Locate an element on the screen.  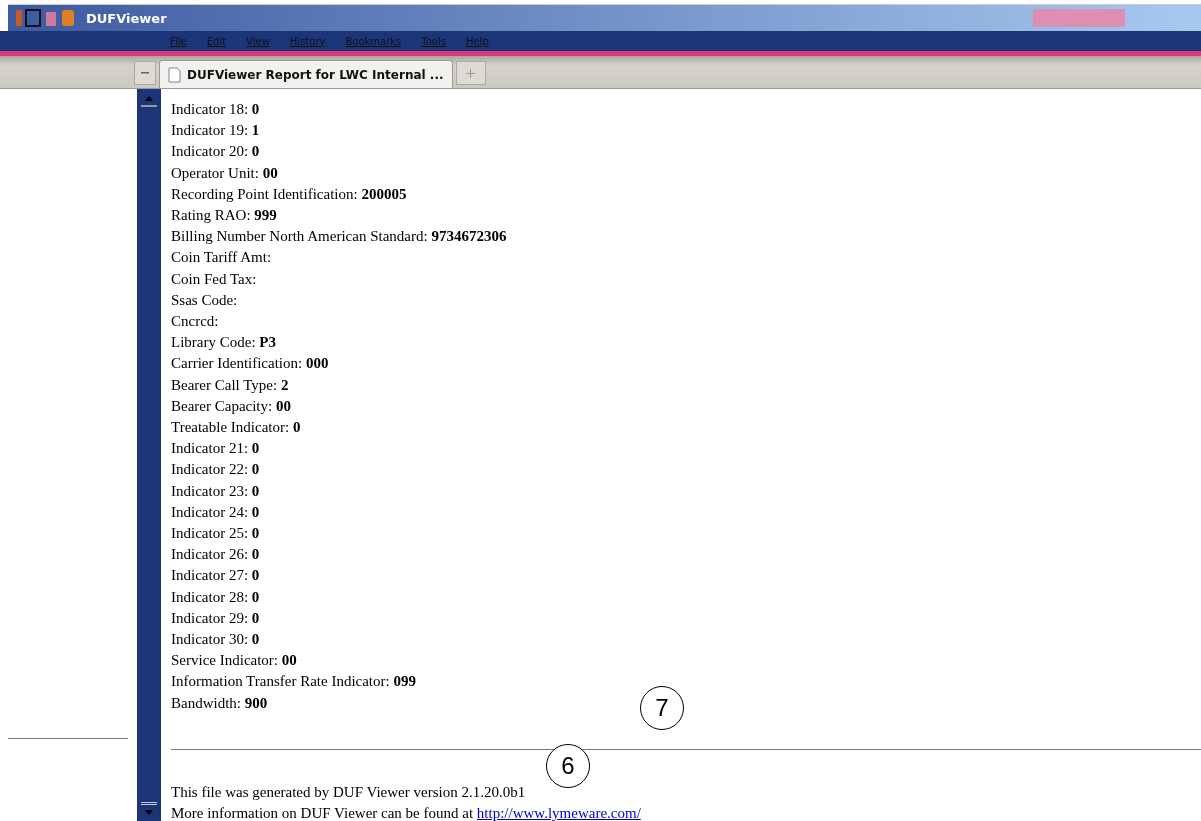
plus-icon is located at coordinates (470, 73).